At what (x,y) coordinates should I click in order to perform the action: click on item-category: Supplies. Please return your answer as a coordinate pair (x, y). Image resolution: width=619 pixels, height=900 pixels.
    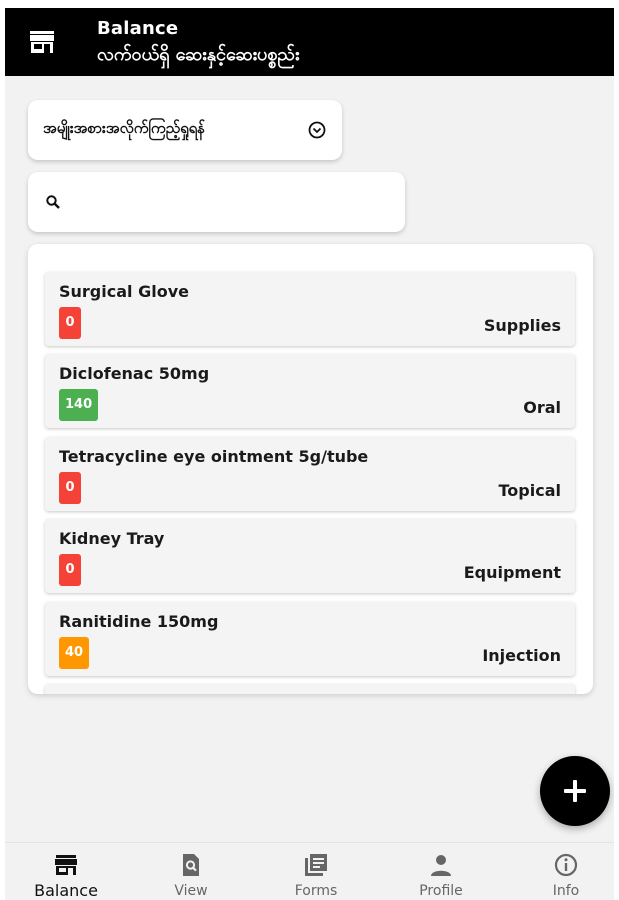
    Looking at the image, I should click on (522, 325).